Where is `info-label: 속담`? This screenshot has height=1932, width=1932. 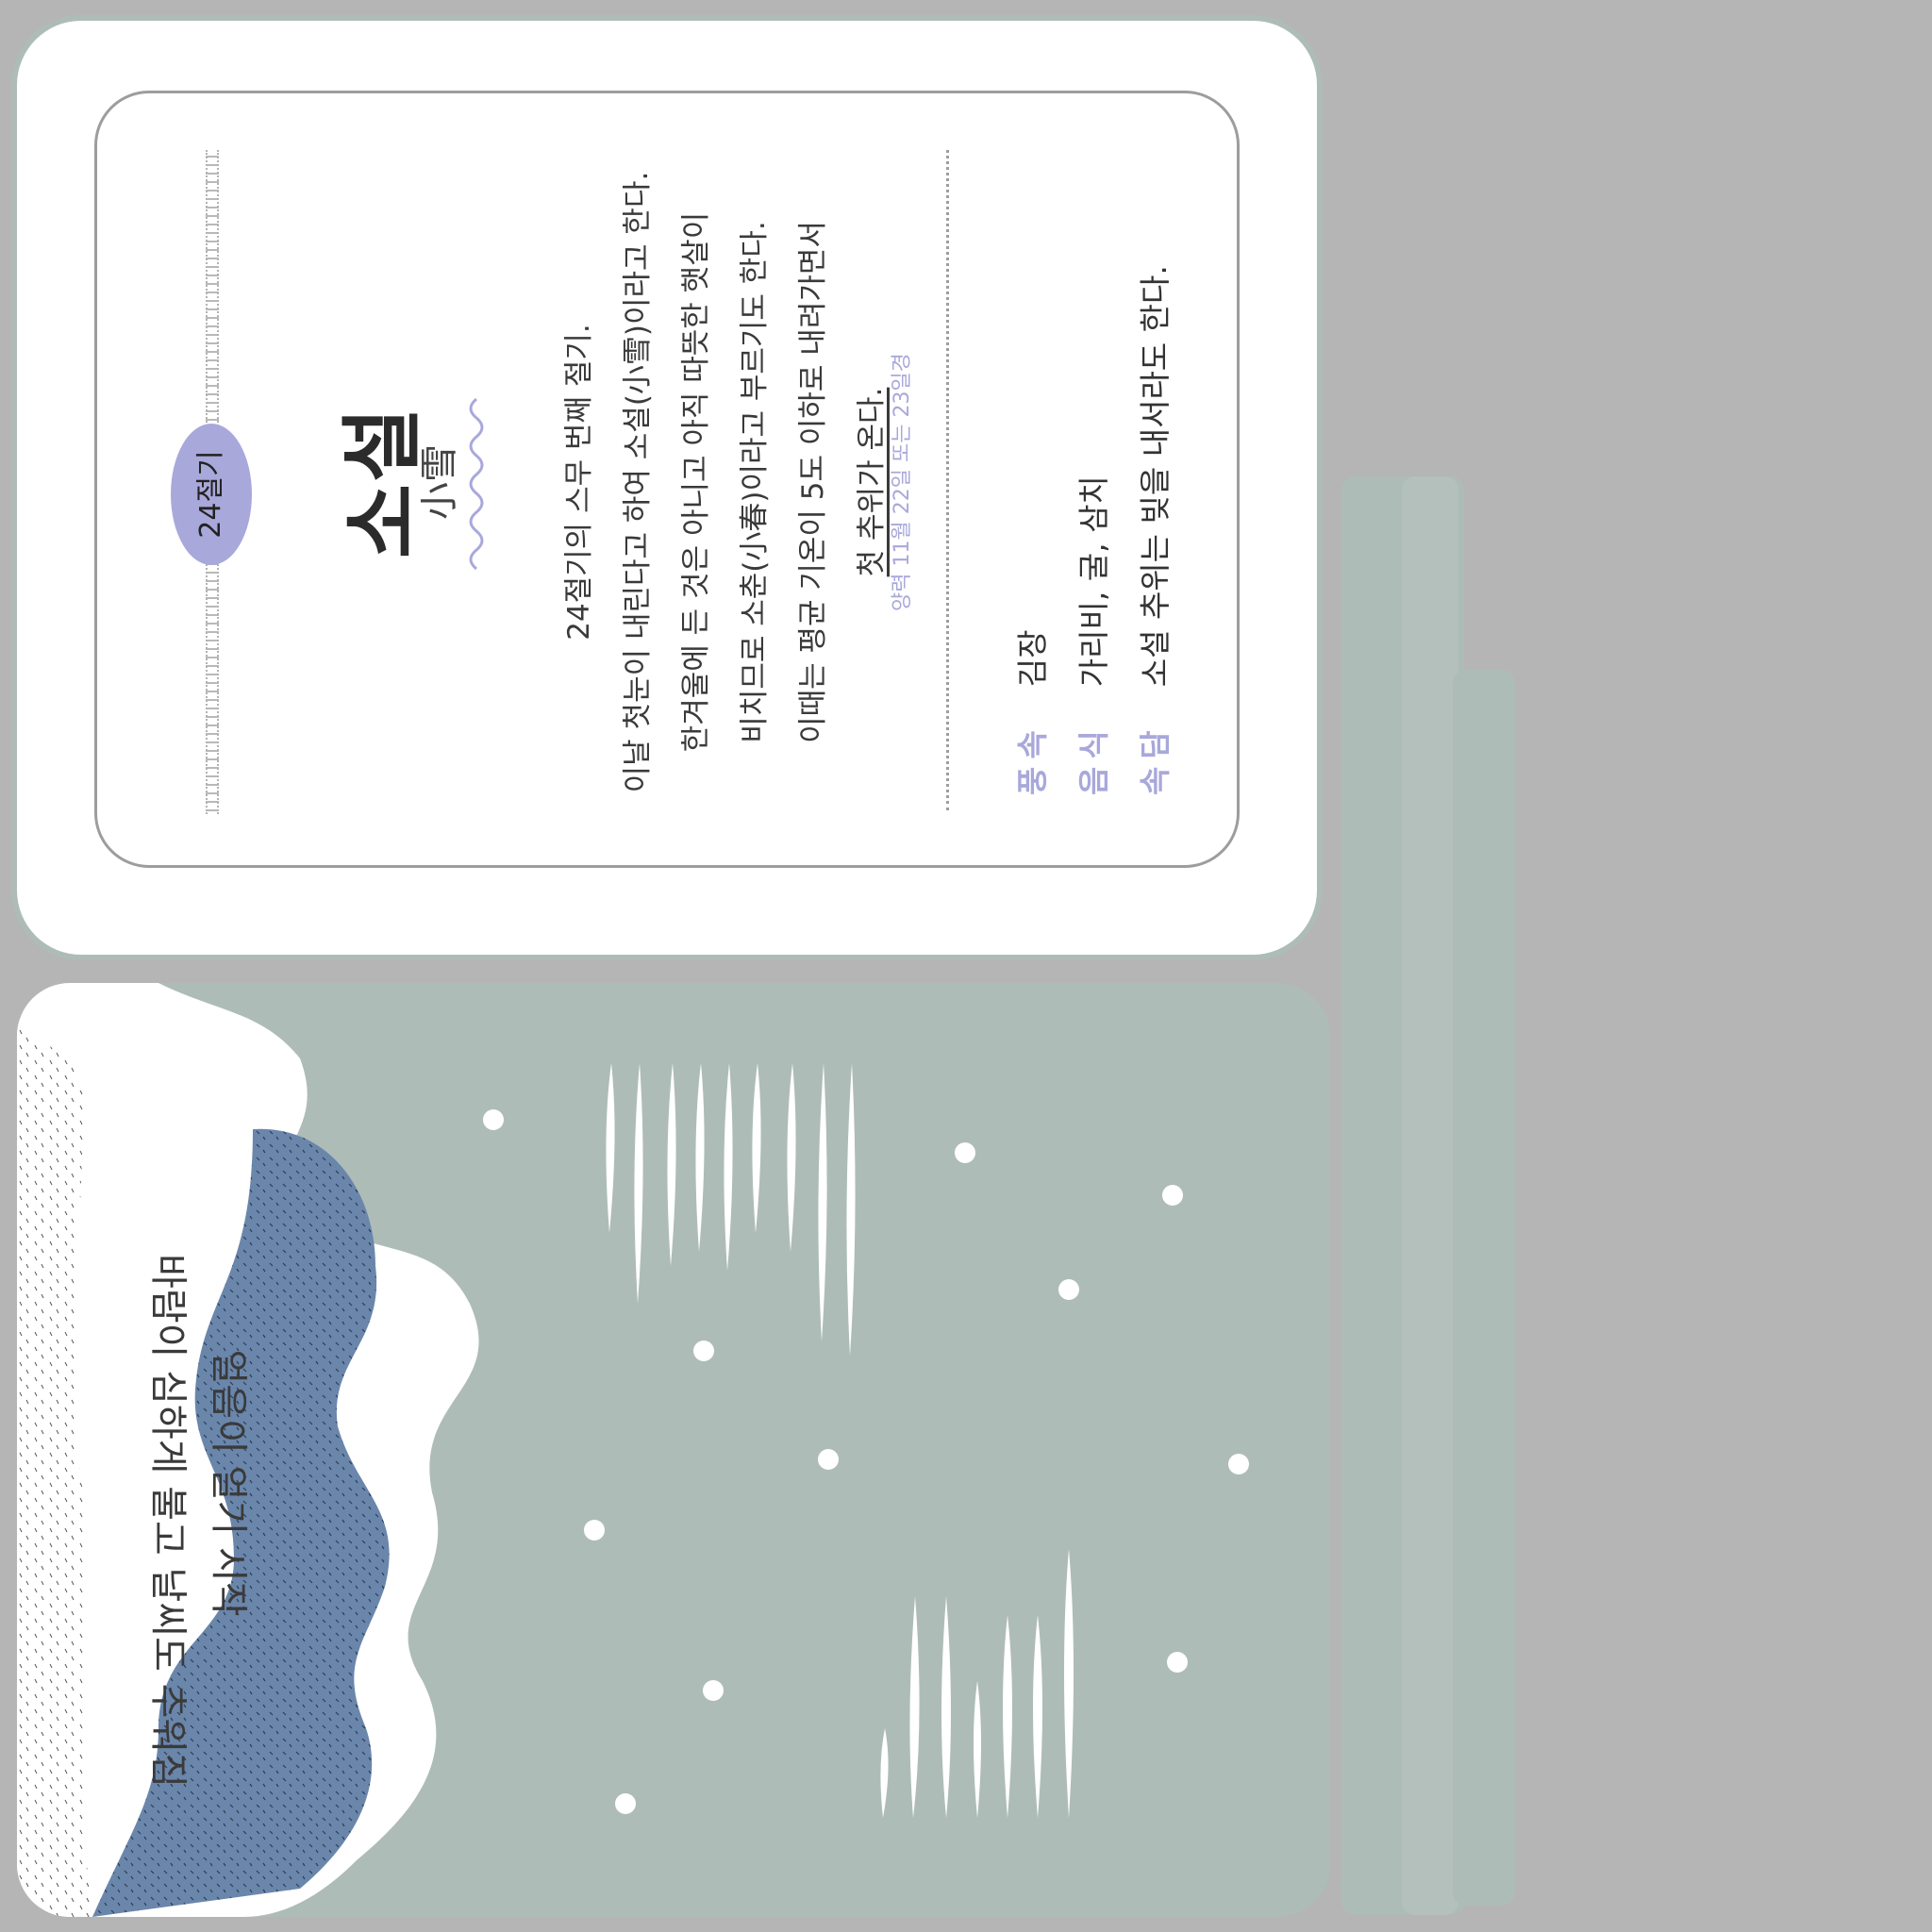 info-label: 속담 is located at coordinates (1155, 759).